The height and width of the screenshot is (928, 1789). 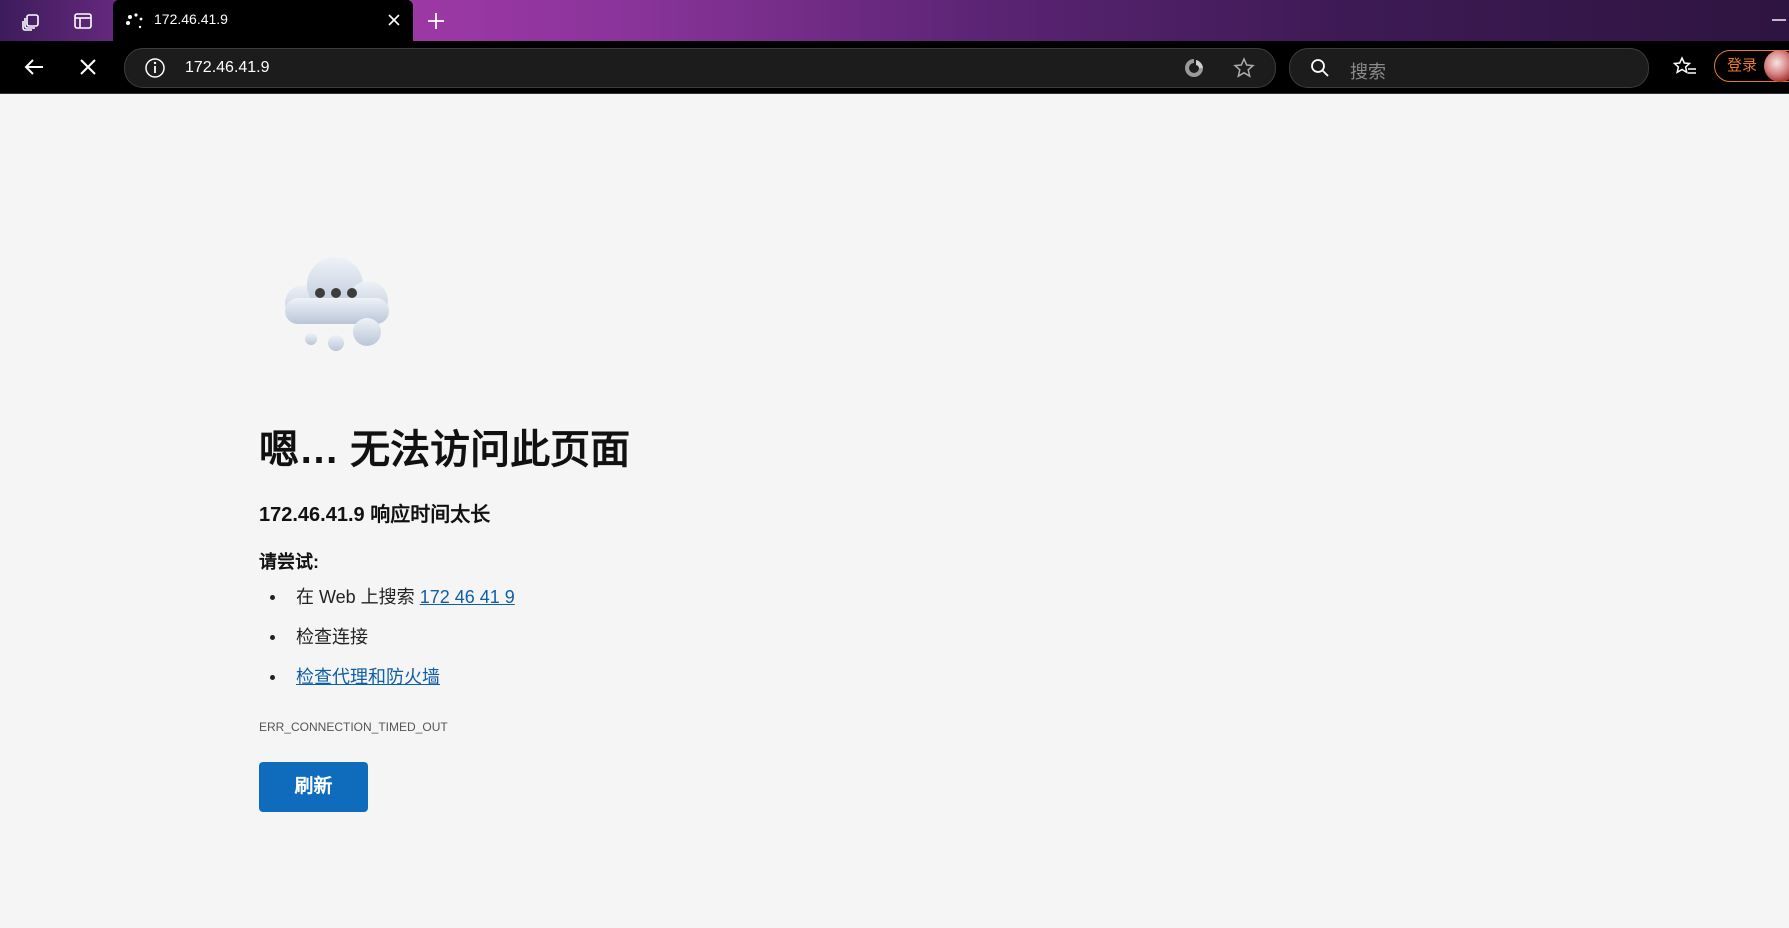 What do you see at coordinates (332, 637) in the screenshot?
I see `check-connection-text: 检查连接` at bounding box center [332, 637].